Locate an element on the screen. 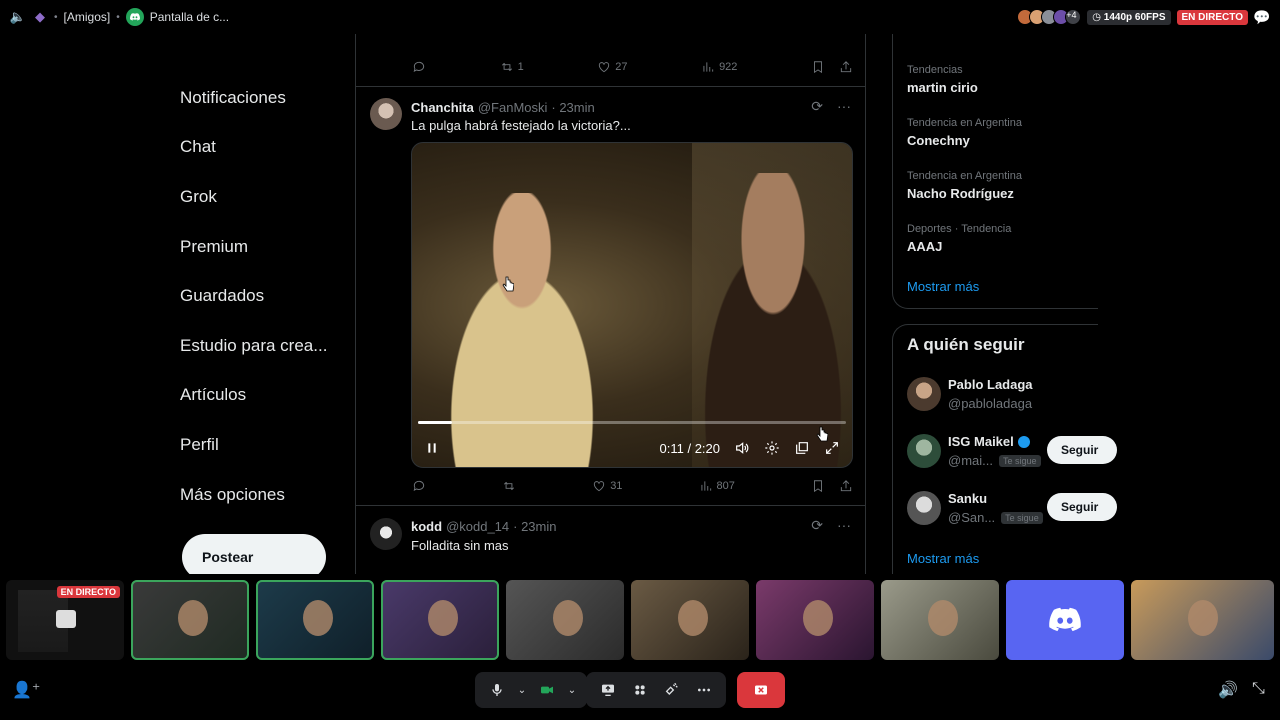 The width and height of the screenshot is (1280, 720). trend-category: Tendencias is located at coordinates (935, 70).